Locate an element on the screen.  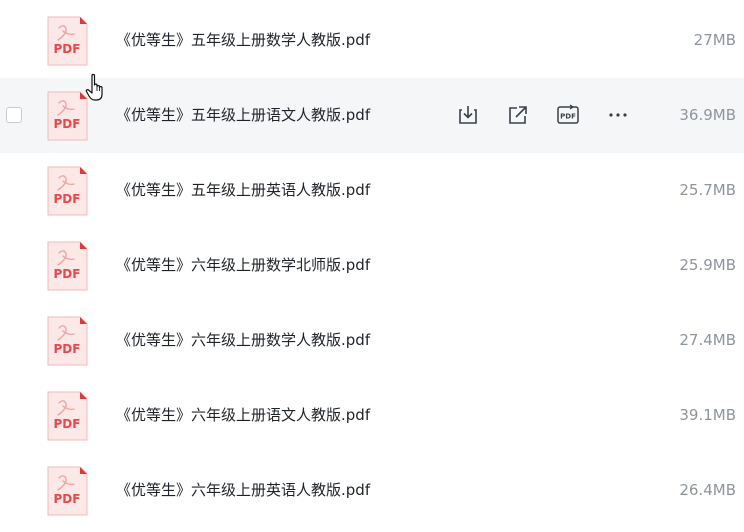
pdf-convert-icon: PDF is located at coordinates (568, 114).